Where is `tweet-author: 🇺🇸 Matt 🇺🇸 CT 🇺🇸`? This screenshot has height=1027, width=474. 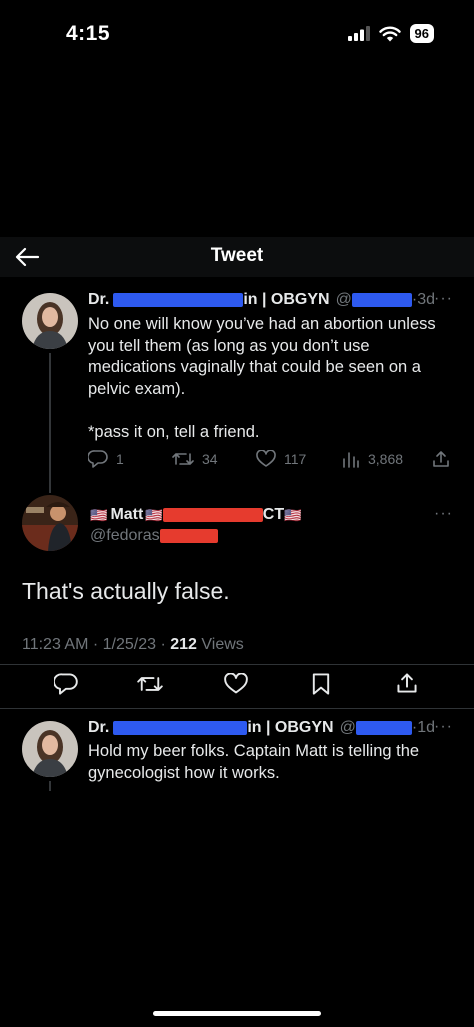 tweet-author: 🇺🇸 Matt 🇺🇸 CT 🇺🇸 is located at coordinates (196, 515).